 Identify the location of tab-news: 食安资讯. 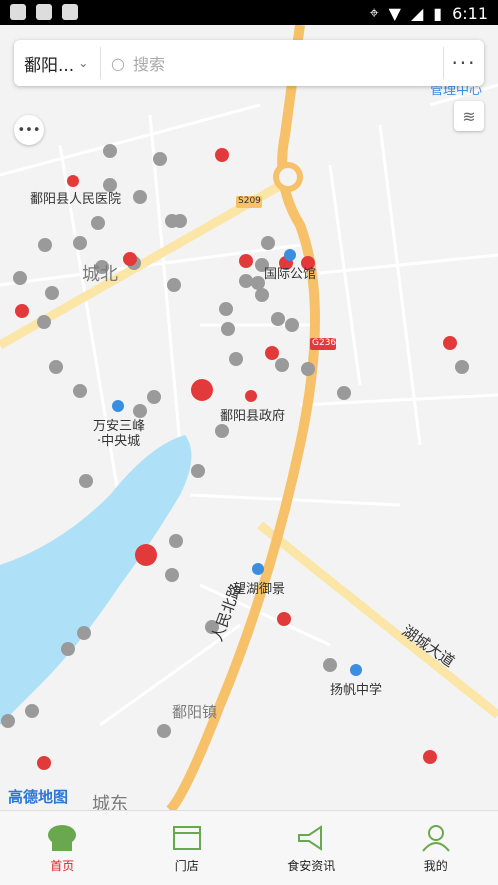
(311, 848).